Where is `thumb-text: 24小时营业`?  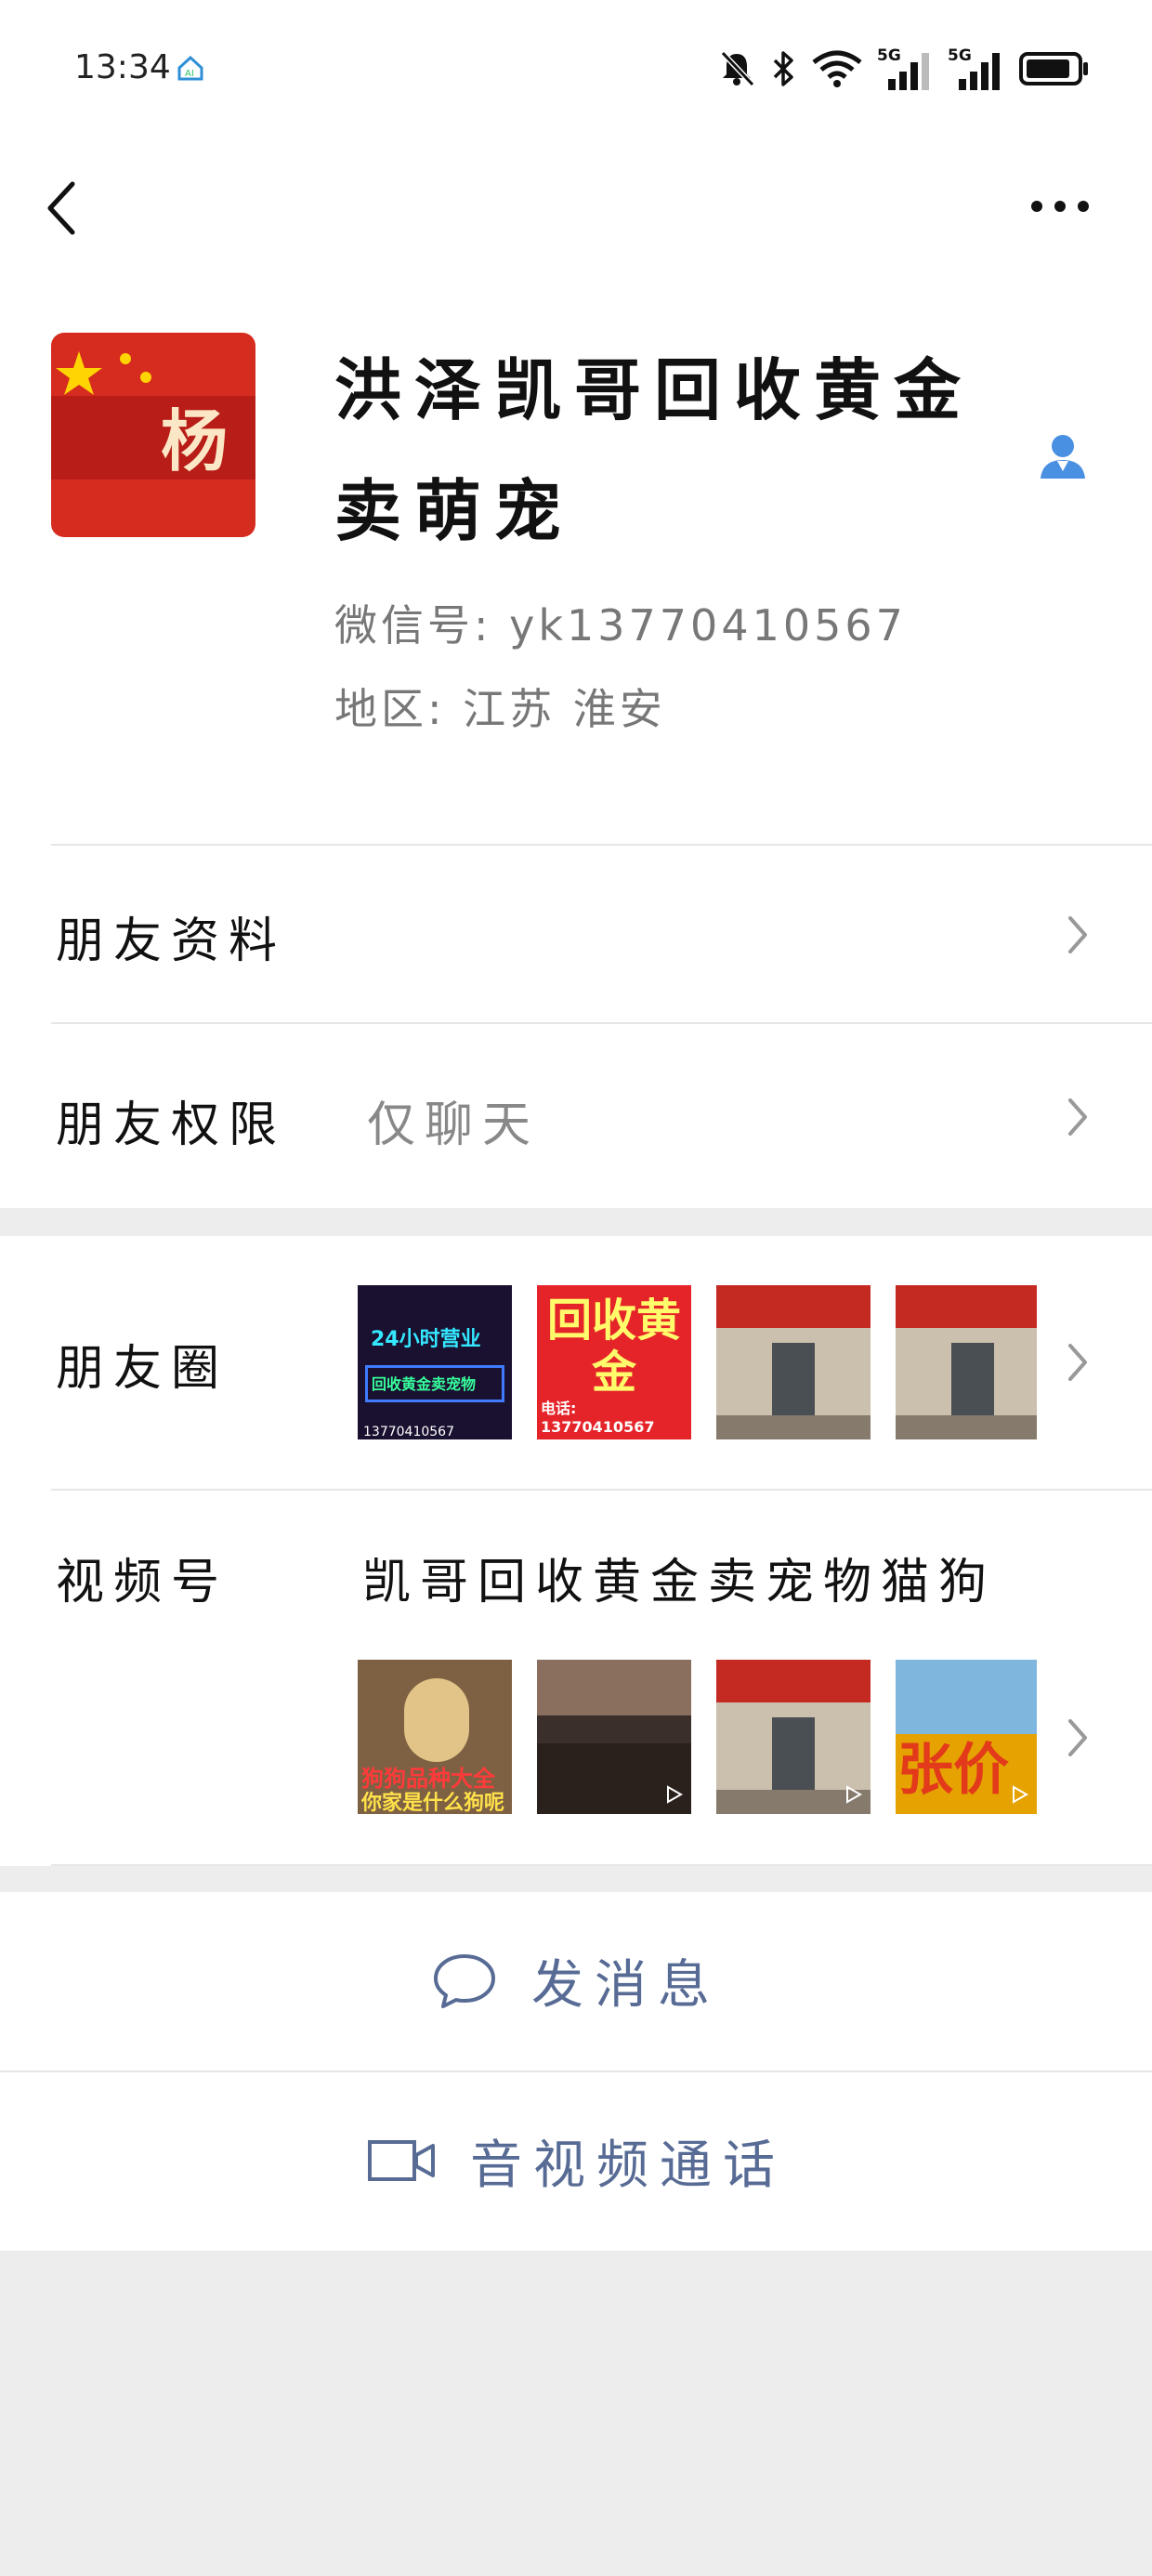 thumb-text: 24小时营业 is located at coordinates (426, 1339).